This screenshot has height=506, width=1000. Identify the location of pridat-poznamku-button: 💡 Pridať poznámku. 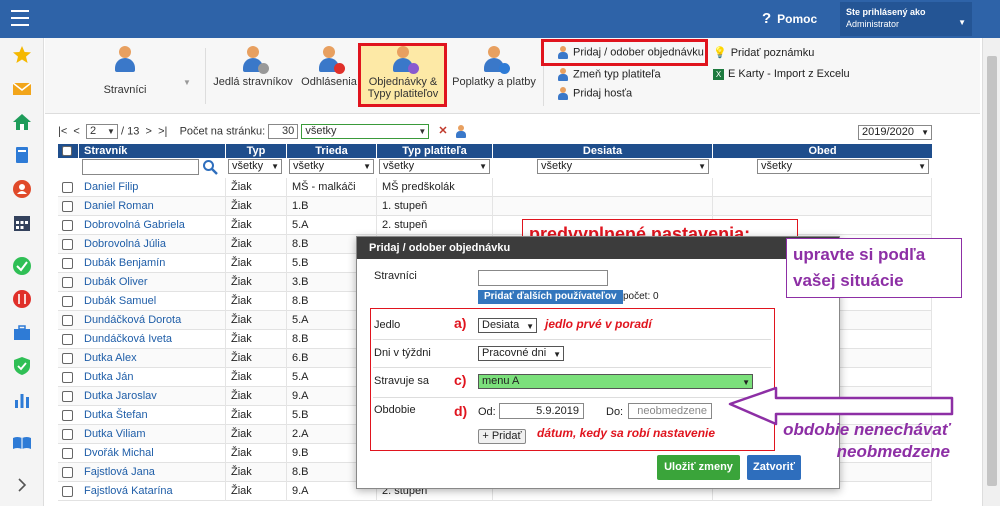
(763, 52).